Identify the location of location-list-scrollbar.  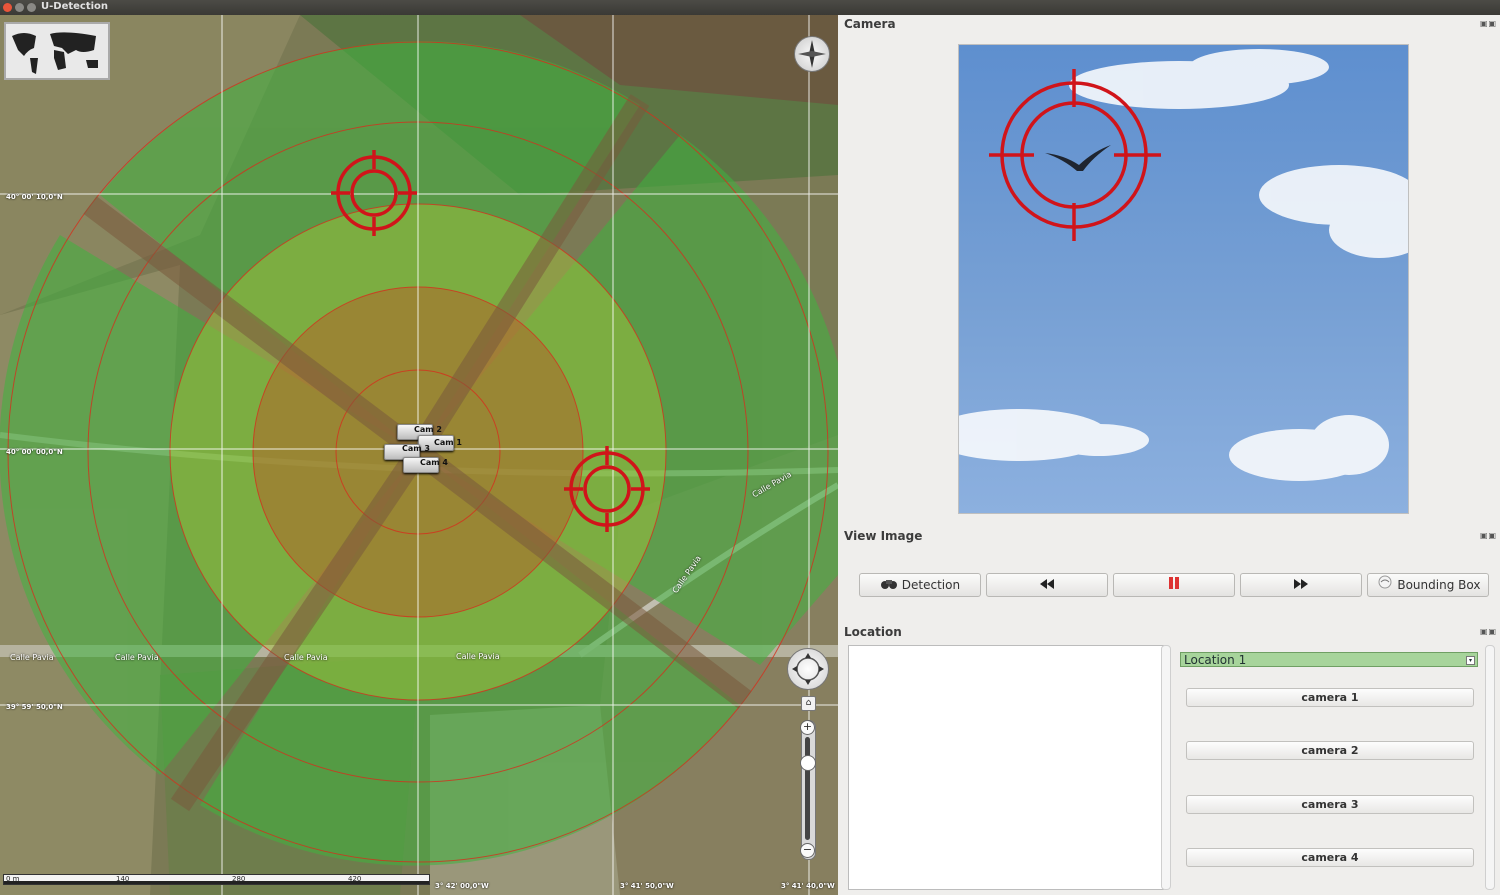
(1166, 767).